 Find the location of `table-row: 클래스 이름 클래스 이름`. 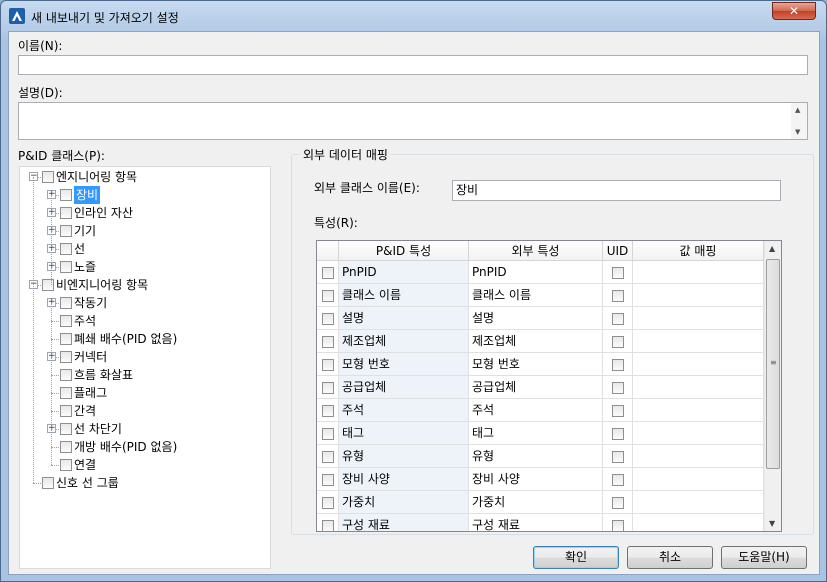

table-row: 클래스 이름 클래스 이름 is located at coordinates (540, 295).